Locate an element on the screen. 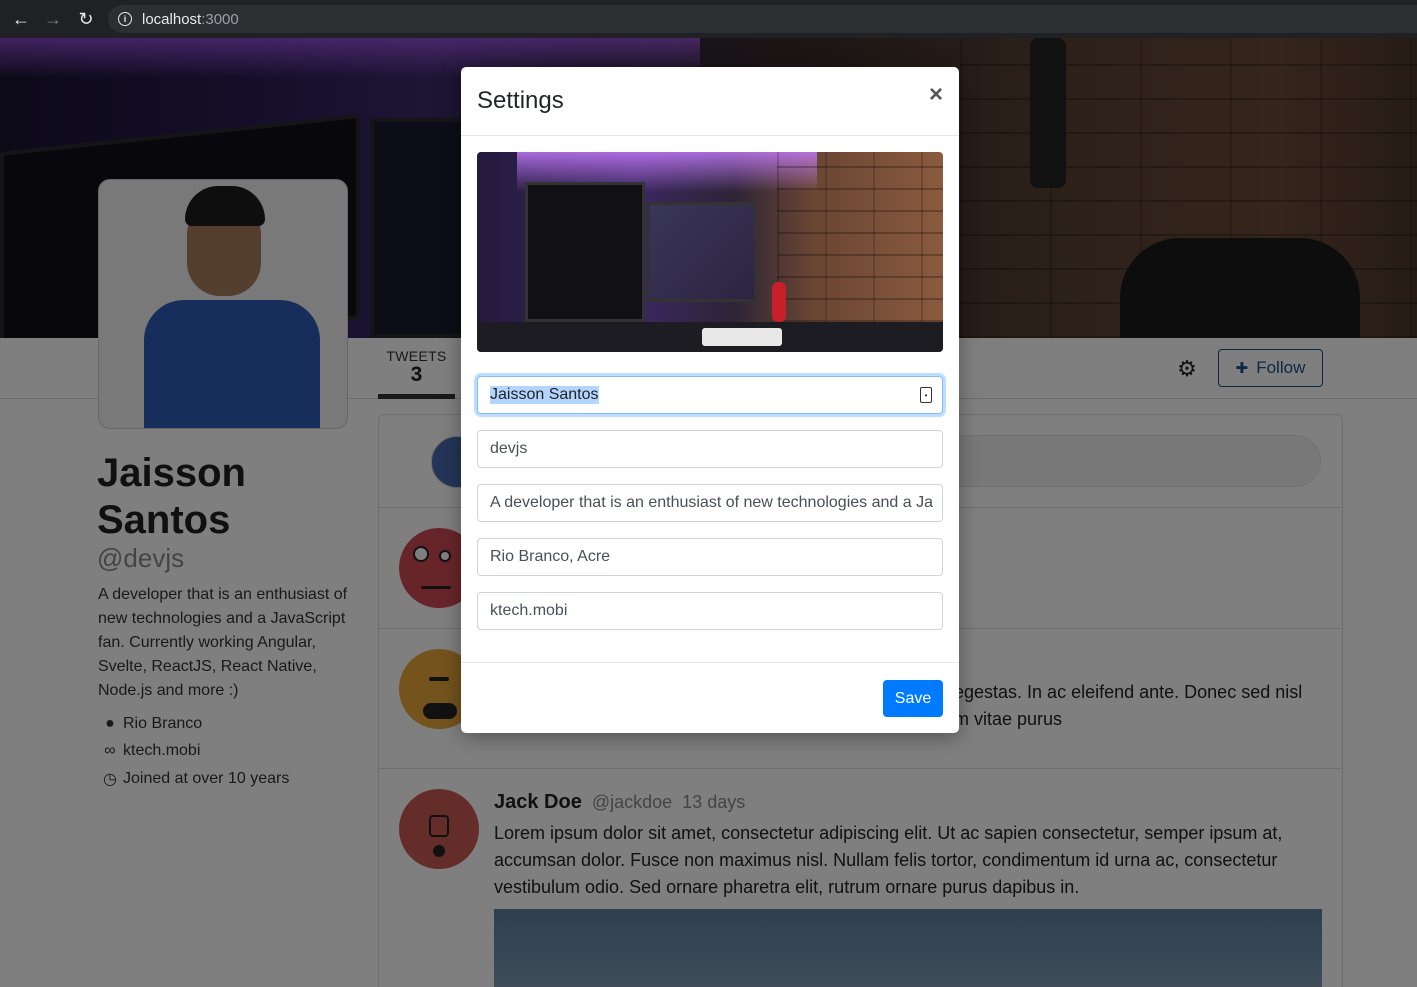 This screenshot has width=1417, height=987. browser-toolbar: ← → ↻ i localhost:3000 is located at coordinates (708, 19).